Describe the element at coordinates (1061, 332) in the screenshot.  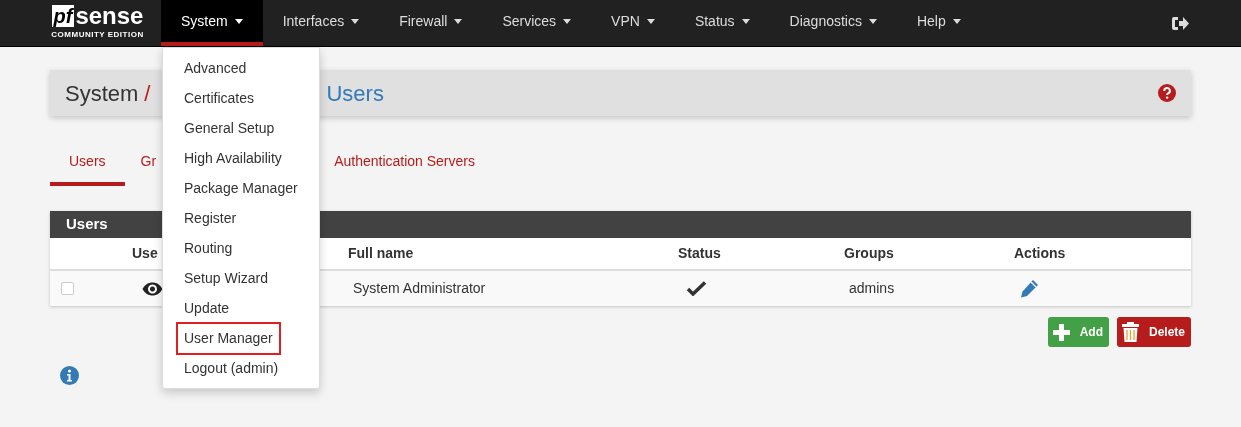
I see `plus-icon` at that location.